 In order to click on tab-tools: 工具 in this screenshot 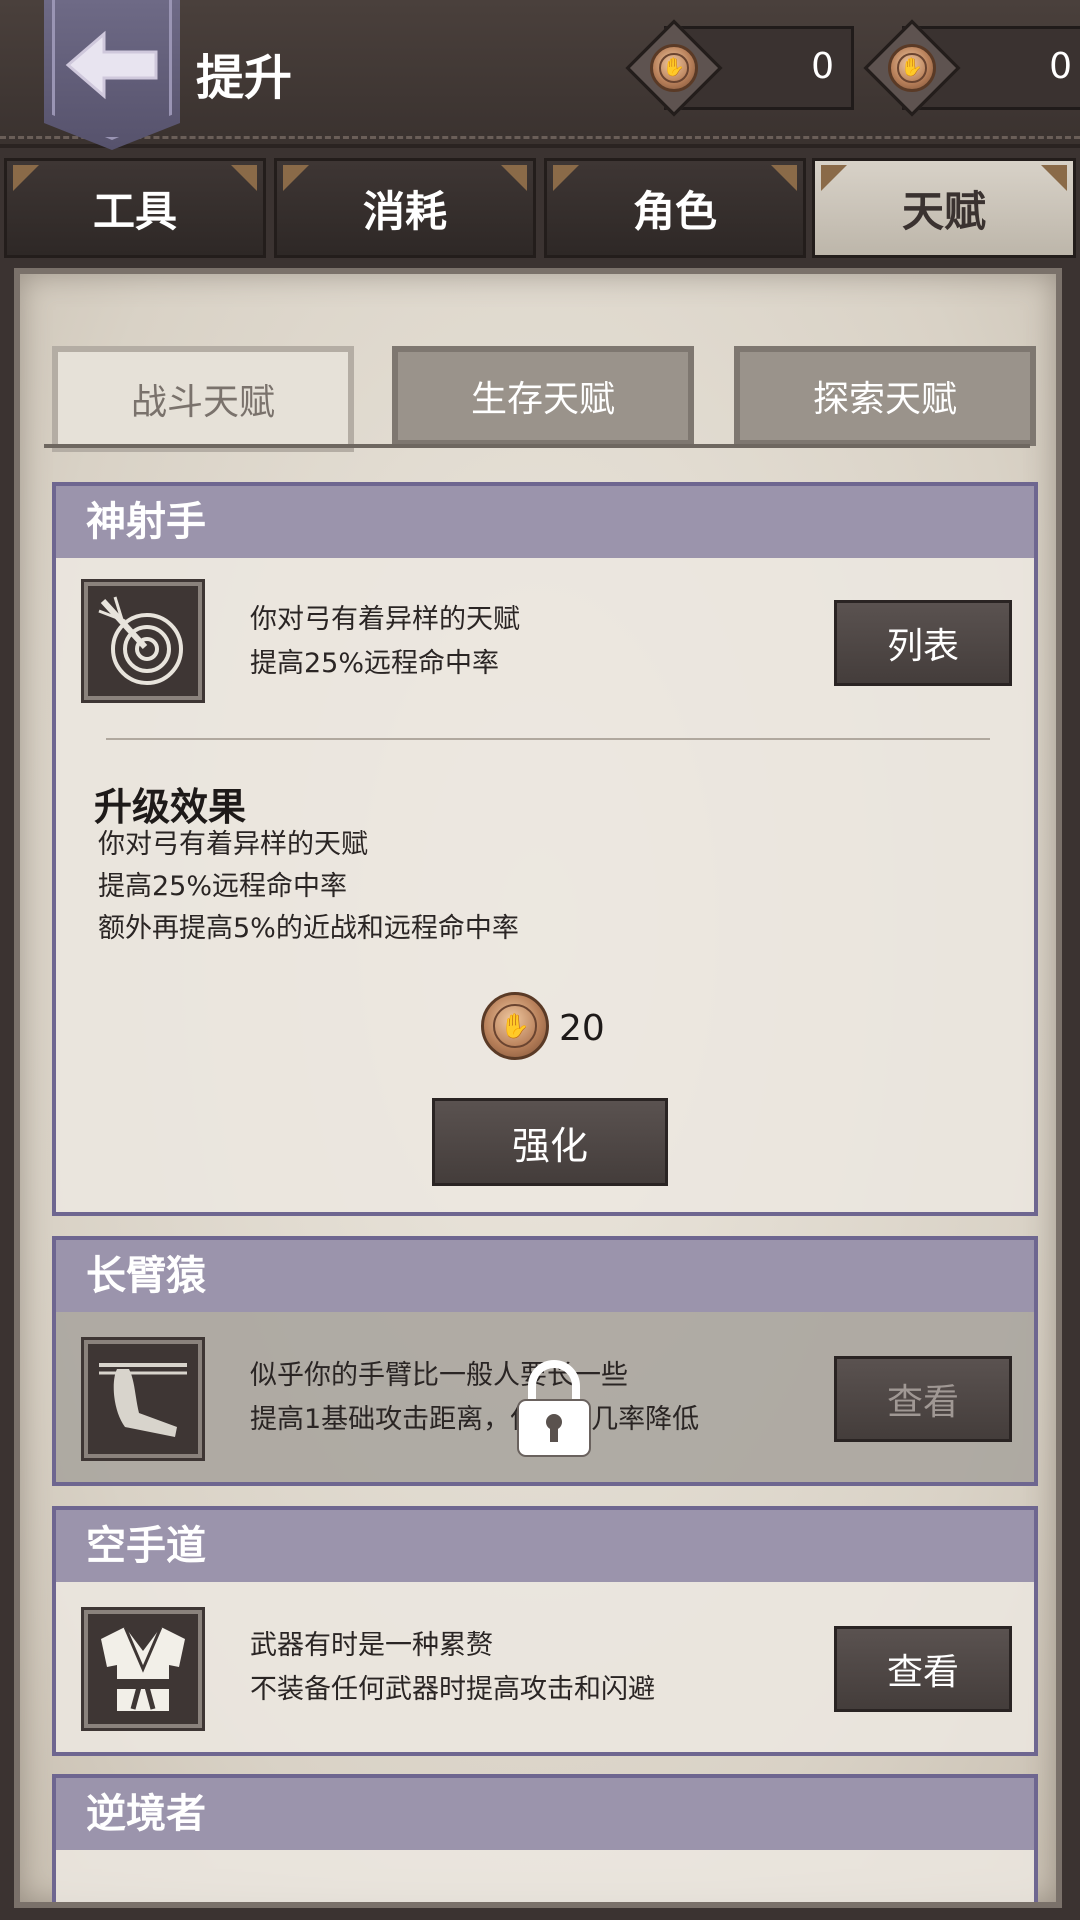, I will do `click(135, 208)`.